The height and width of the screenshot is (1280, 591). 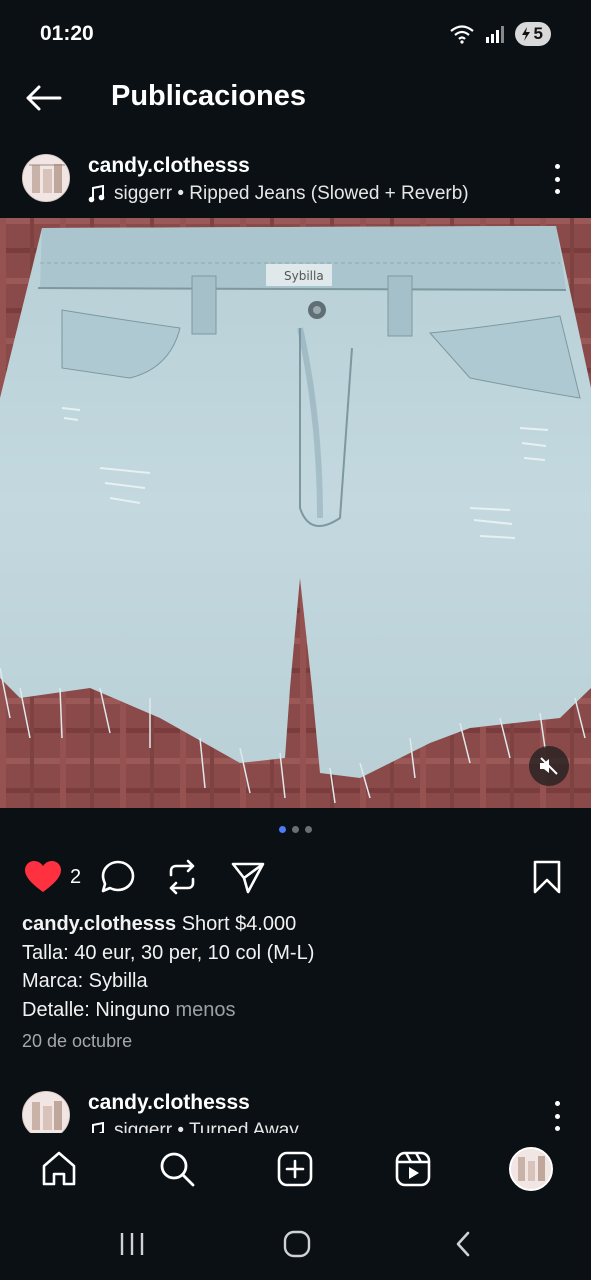 What do you see at coordinates (494, 34) in the screenshot?
I see `signal-icon` at bounding box center [494, 34].